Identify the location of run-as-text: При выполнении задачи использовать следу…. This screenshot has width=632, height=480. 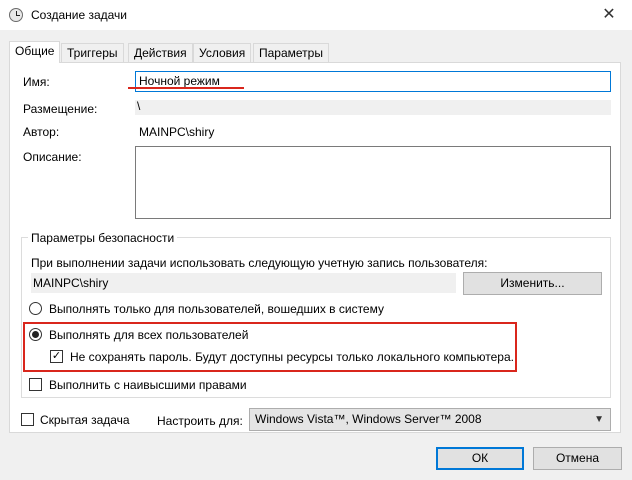
(259, 263).